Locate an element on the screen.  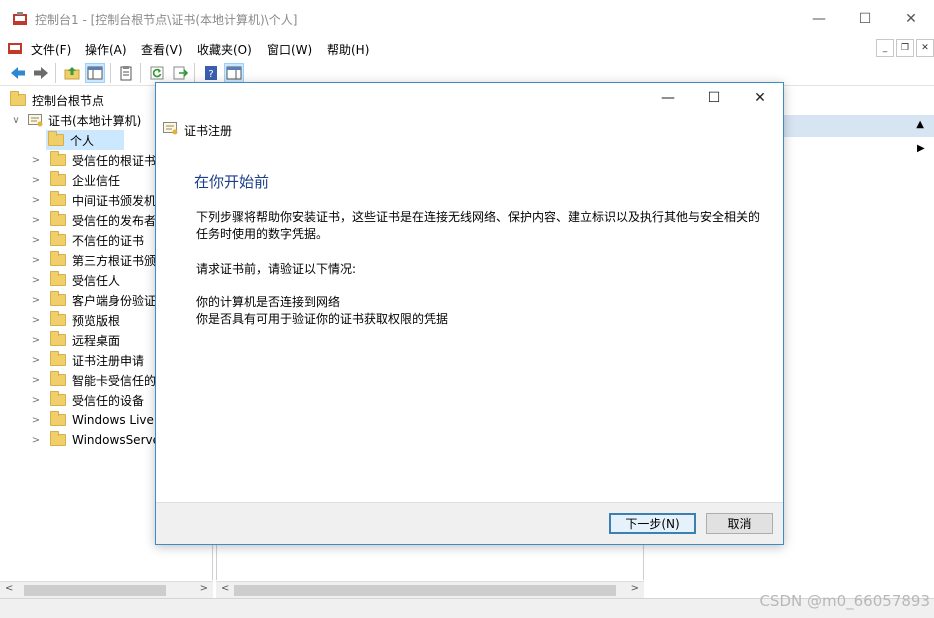
tree-item: > 受信任人 is located at coordinates (75, 280).